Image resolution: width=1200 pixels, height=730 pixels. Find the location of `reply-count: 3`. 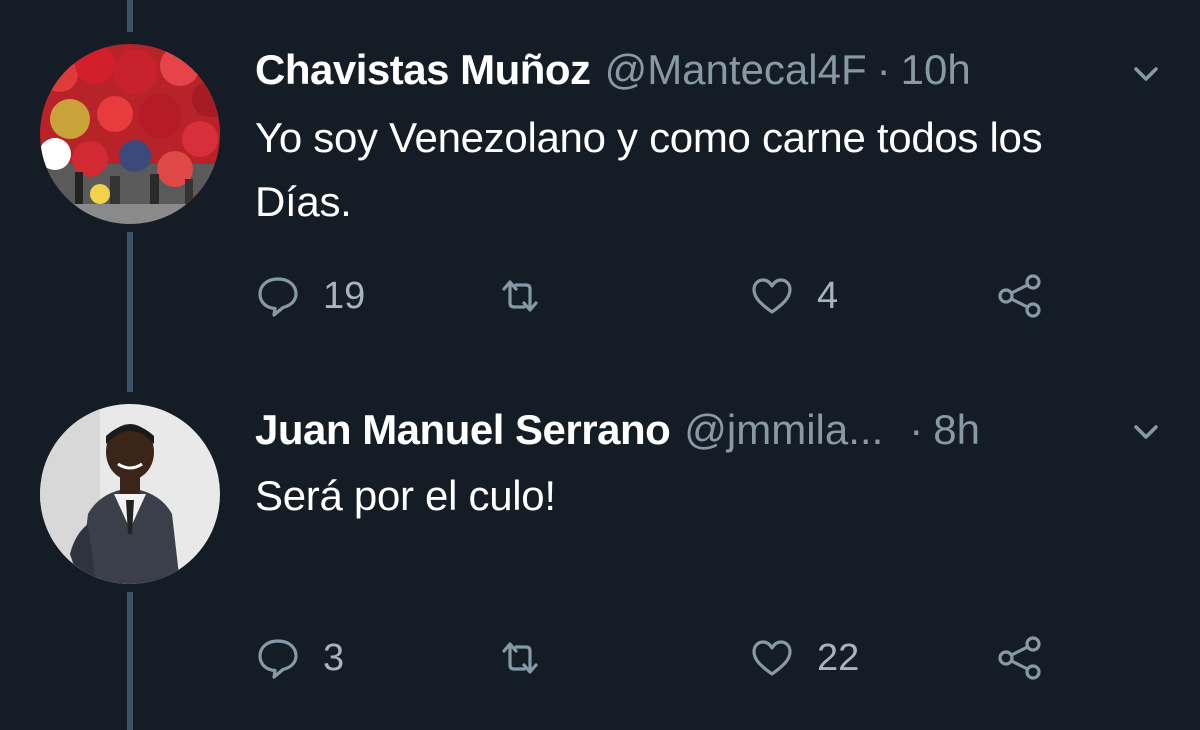

reply-count: 3 is located at coordinates (334, 657).